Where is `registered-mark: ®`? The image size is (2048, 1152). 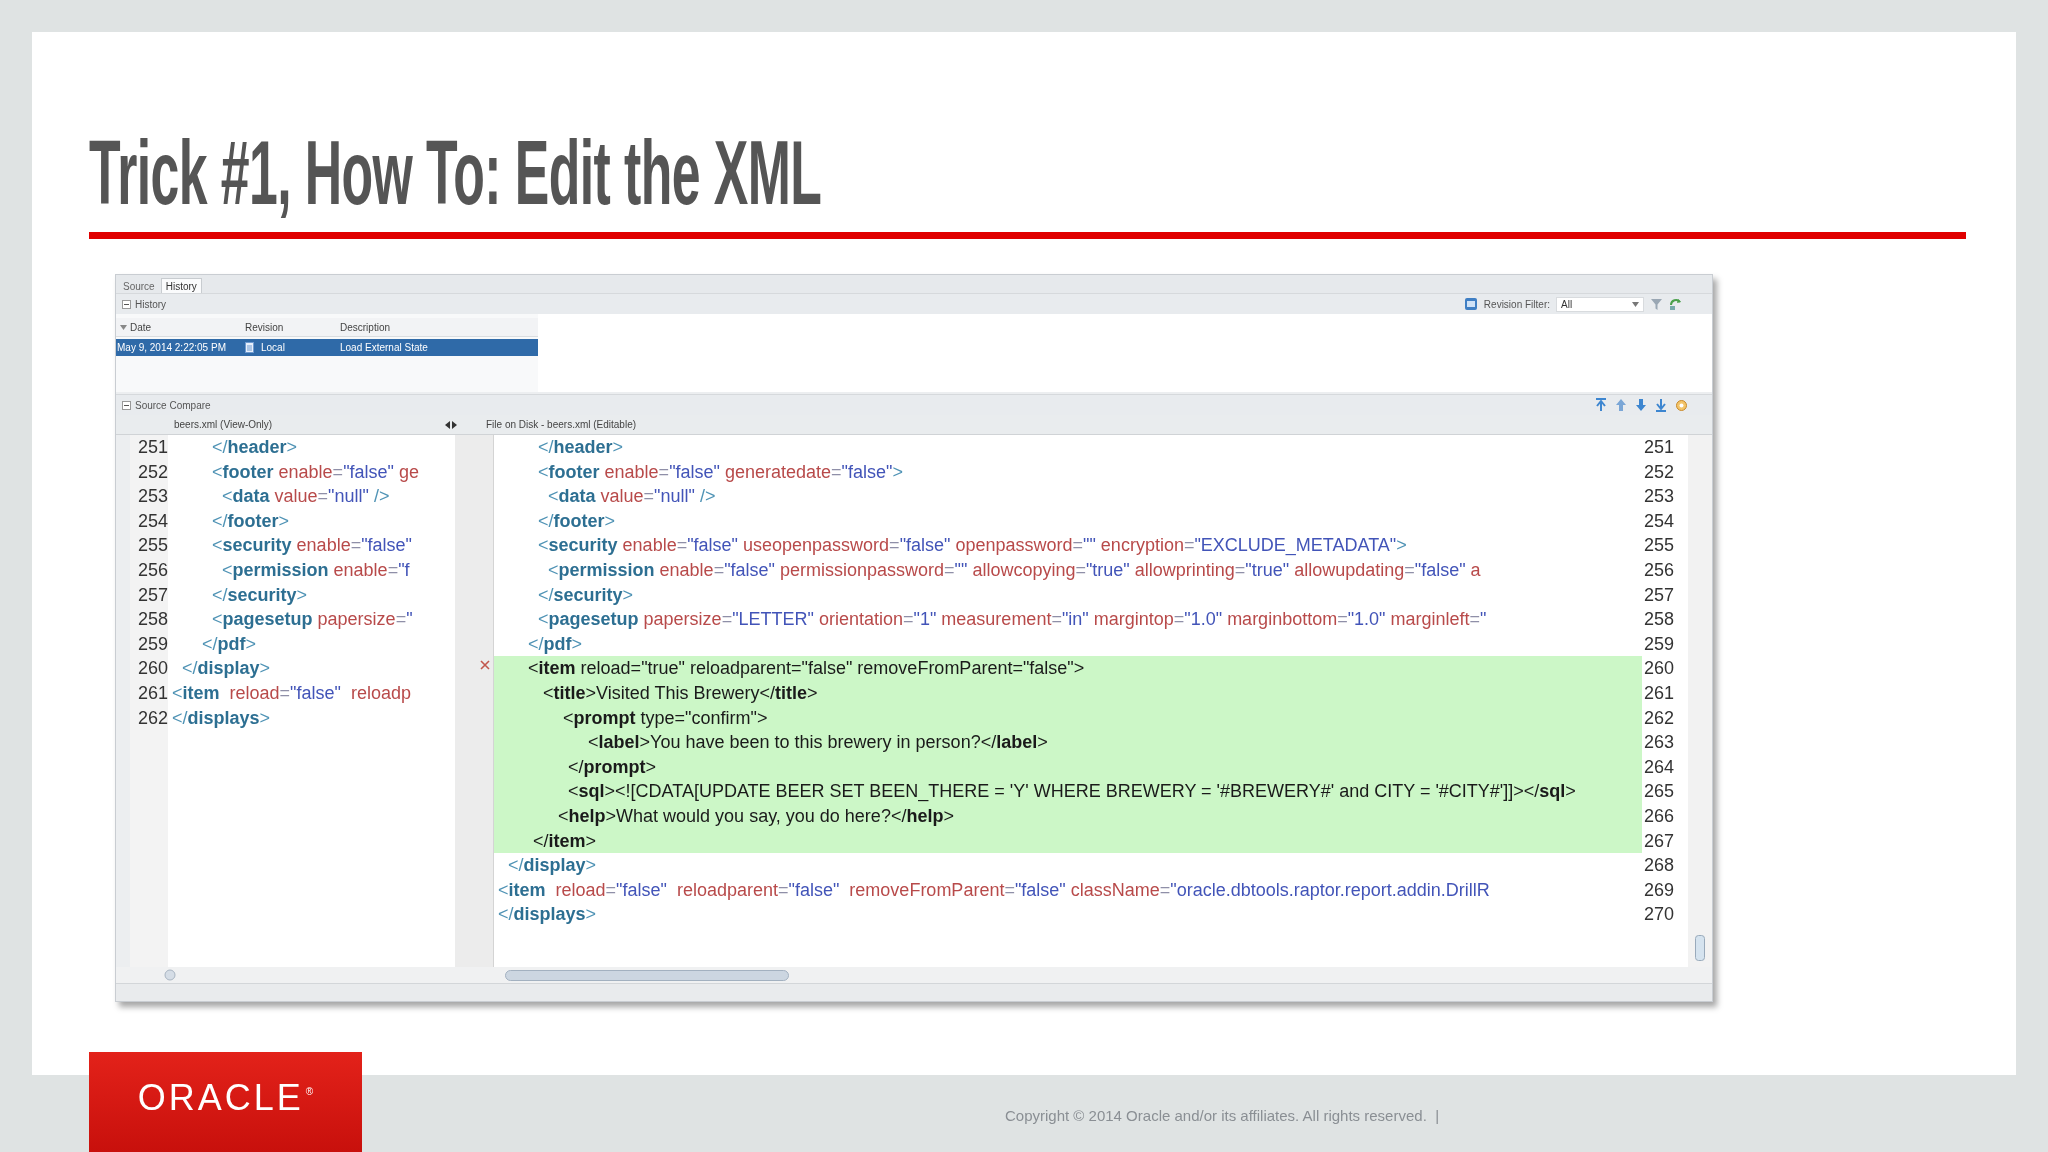
registered-mark: ® is located at coordinates (309, 1091).